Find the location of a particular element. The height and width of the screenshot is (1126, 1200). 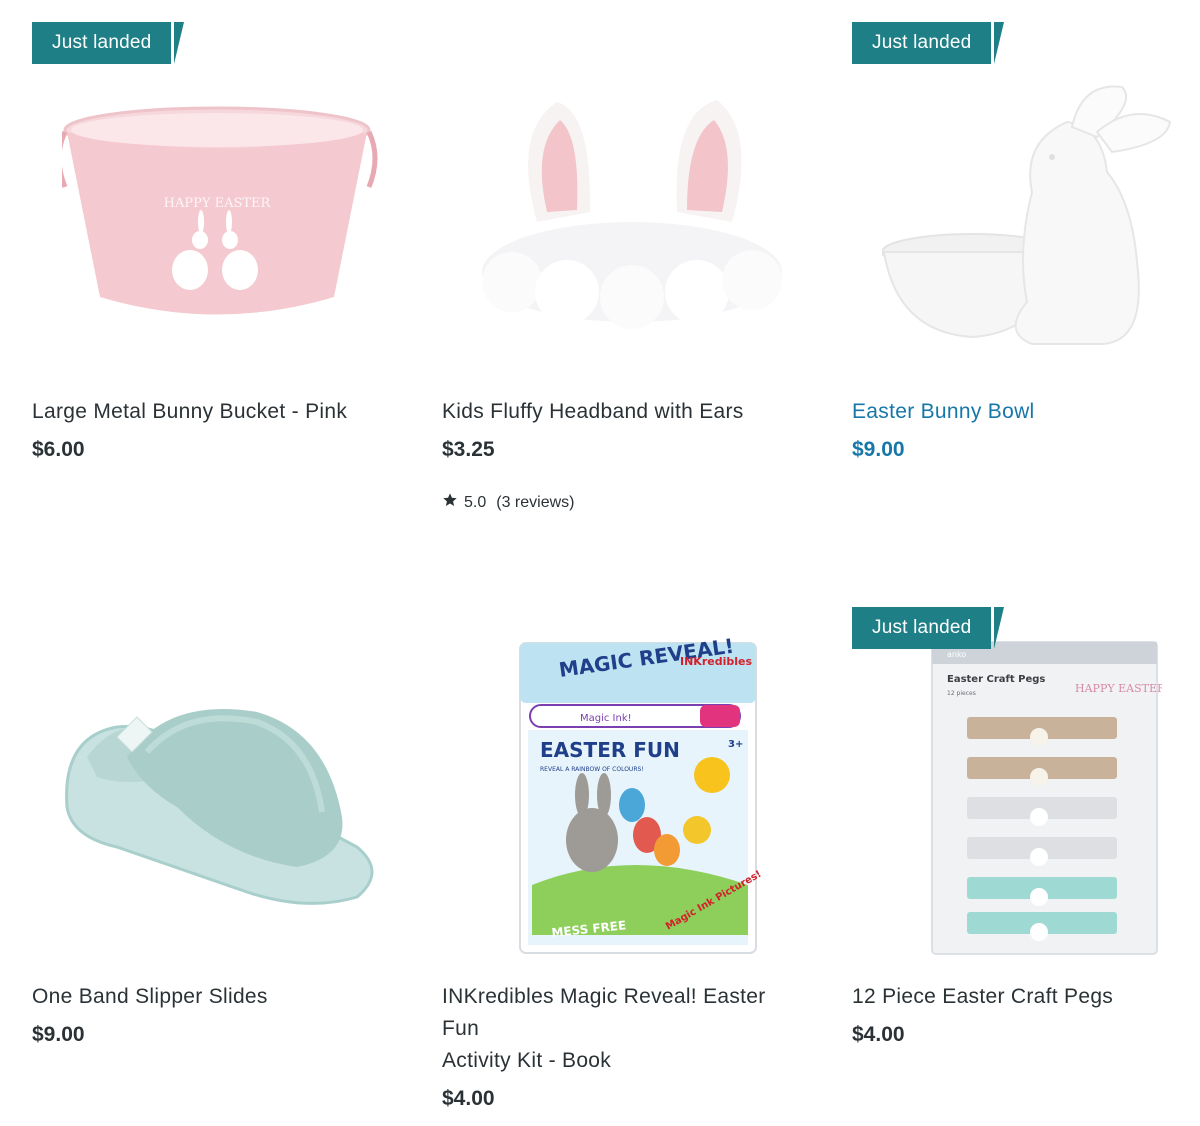

pegs-count: 12 pieces is located at coordinates (961, 693).